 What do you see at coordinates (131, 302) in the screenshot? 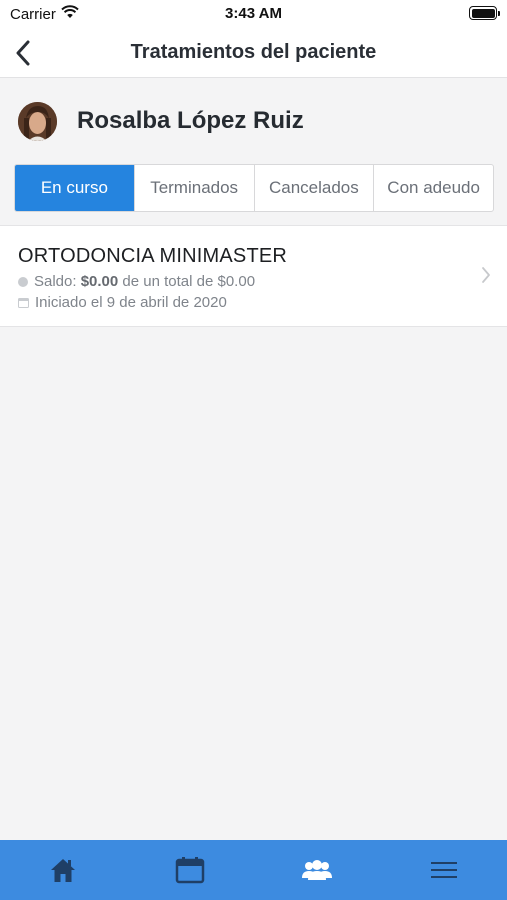
I see `start-date-text: Iniciado el 9 de abril de 2020` at bounding box center [131, 302].